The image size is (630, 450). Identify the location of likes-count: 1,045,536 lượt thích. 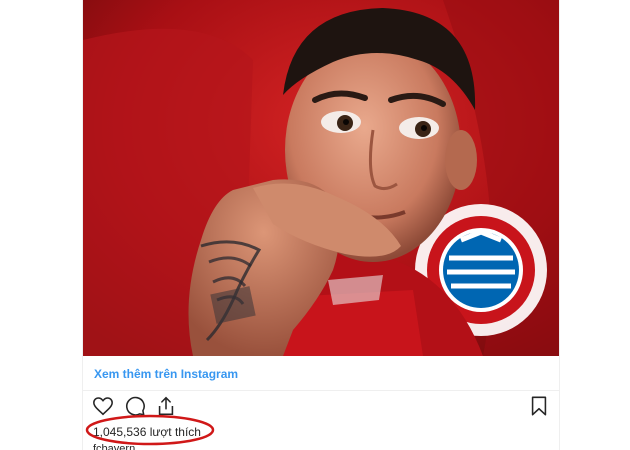
(147, 432).